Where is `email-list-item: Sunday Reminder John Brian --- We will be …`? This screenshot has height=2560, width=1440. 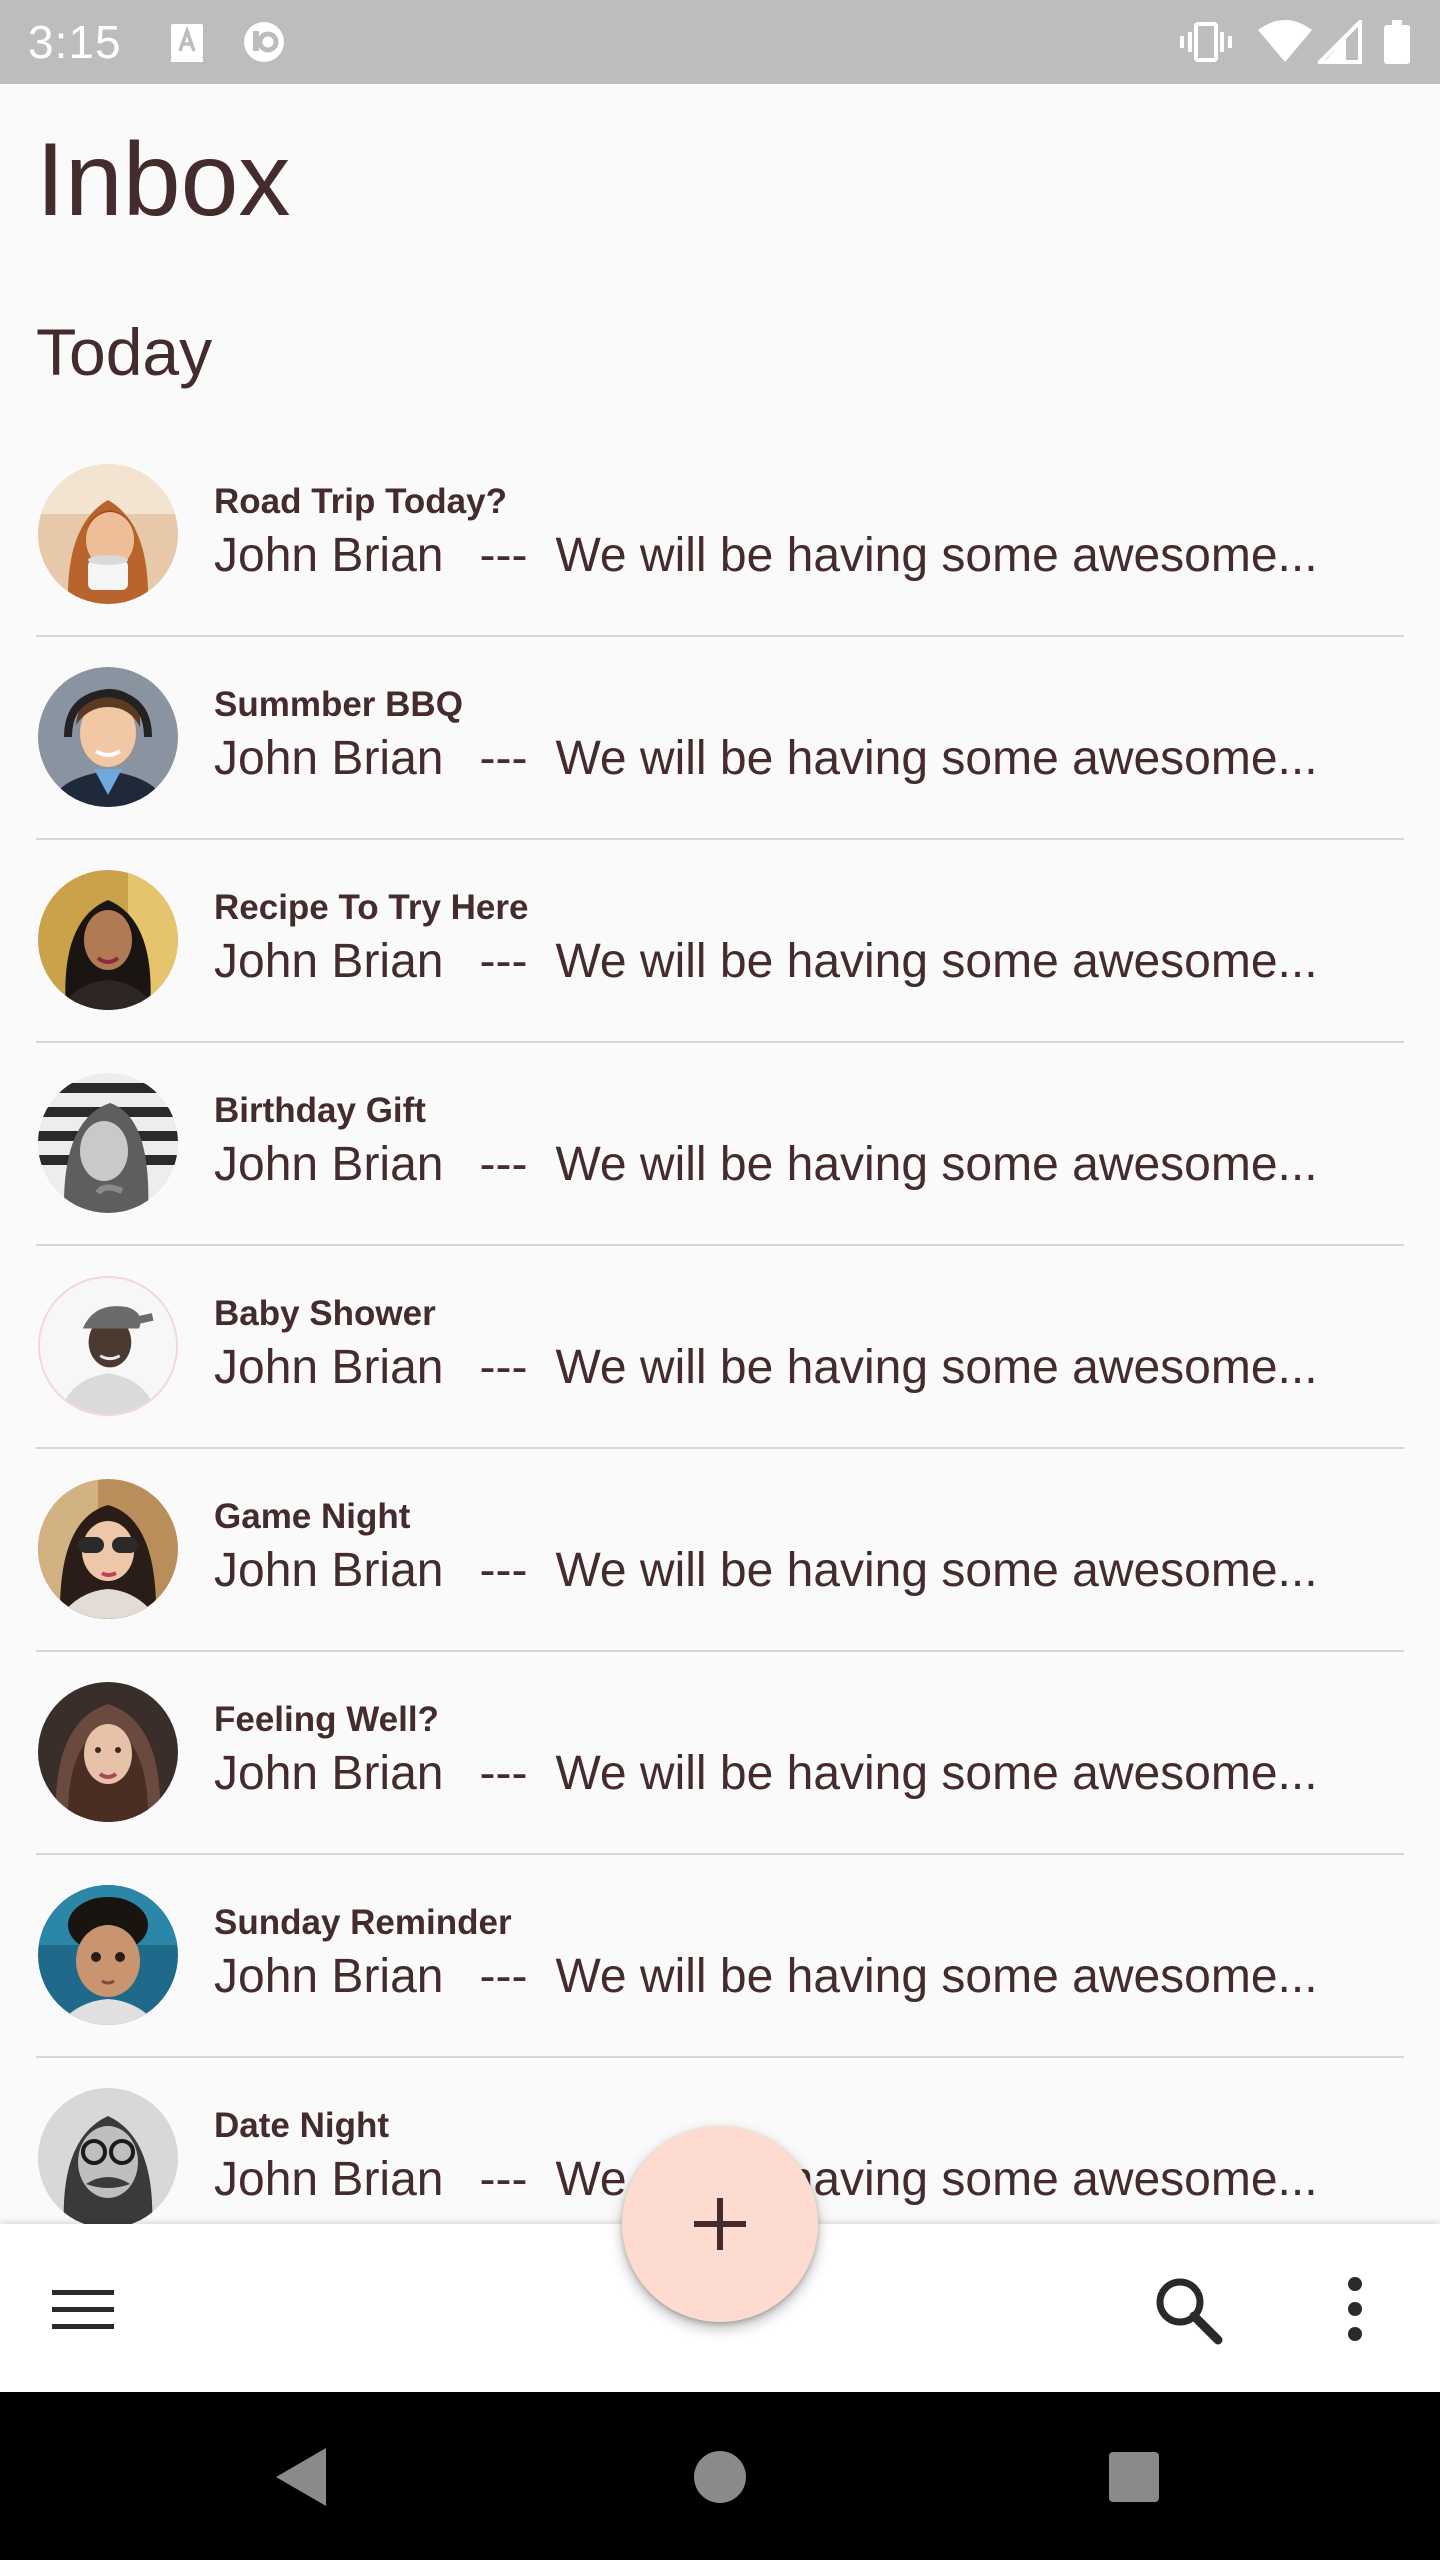
email-list-item: Sunday Reminder John Brian --- We will be … is located at coordinates (720, 1956).